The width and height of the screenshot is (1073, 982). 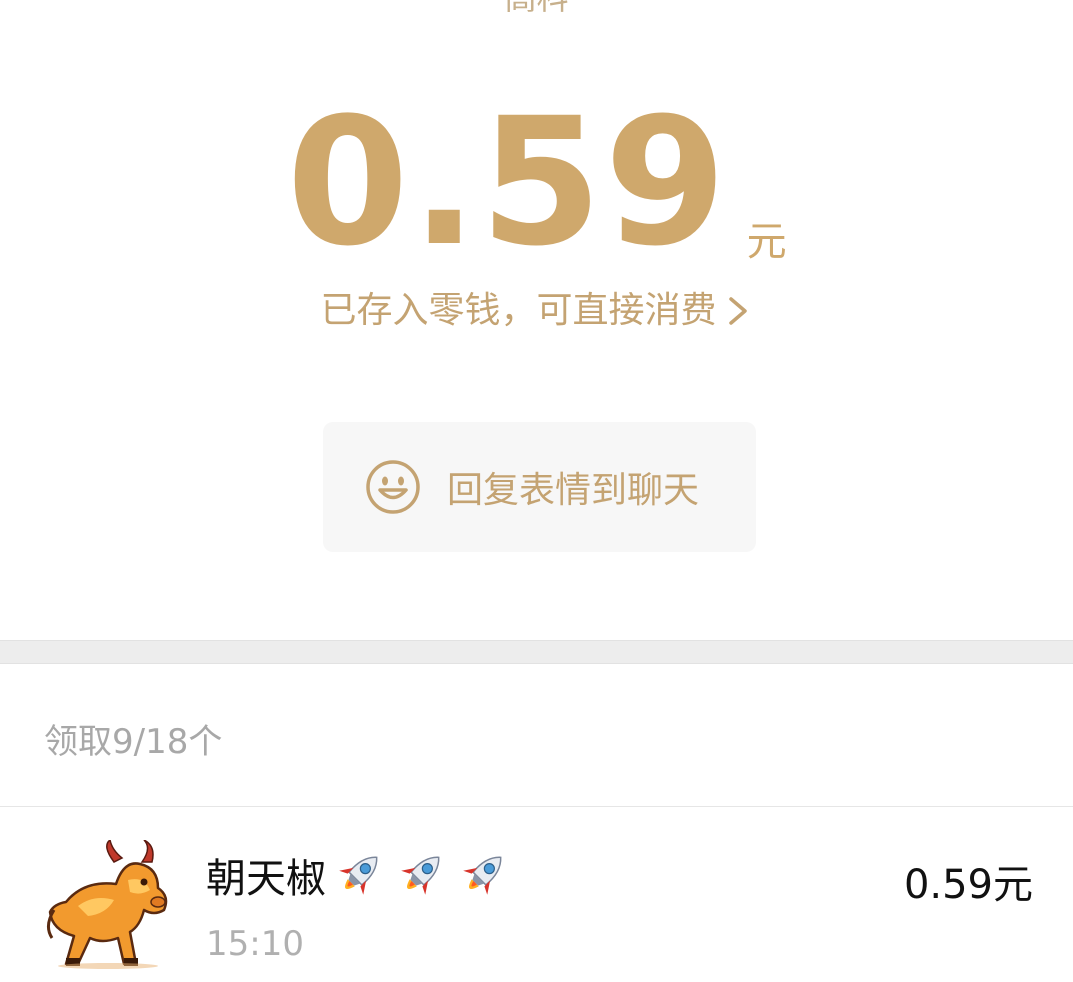 What do you see at coordinates (109, 905) in the screenshot?
I see `avatar` at bounding box center [109, 905].